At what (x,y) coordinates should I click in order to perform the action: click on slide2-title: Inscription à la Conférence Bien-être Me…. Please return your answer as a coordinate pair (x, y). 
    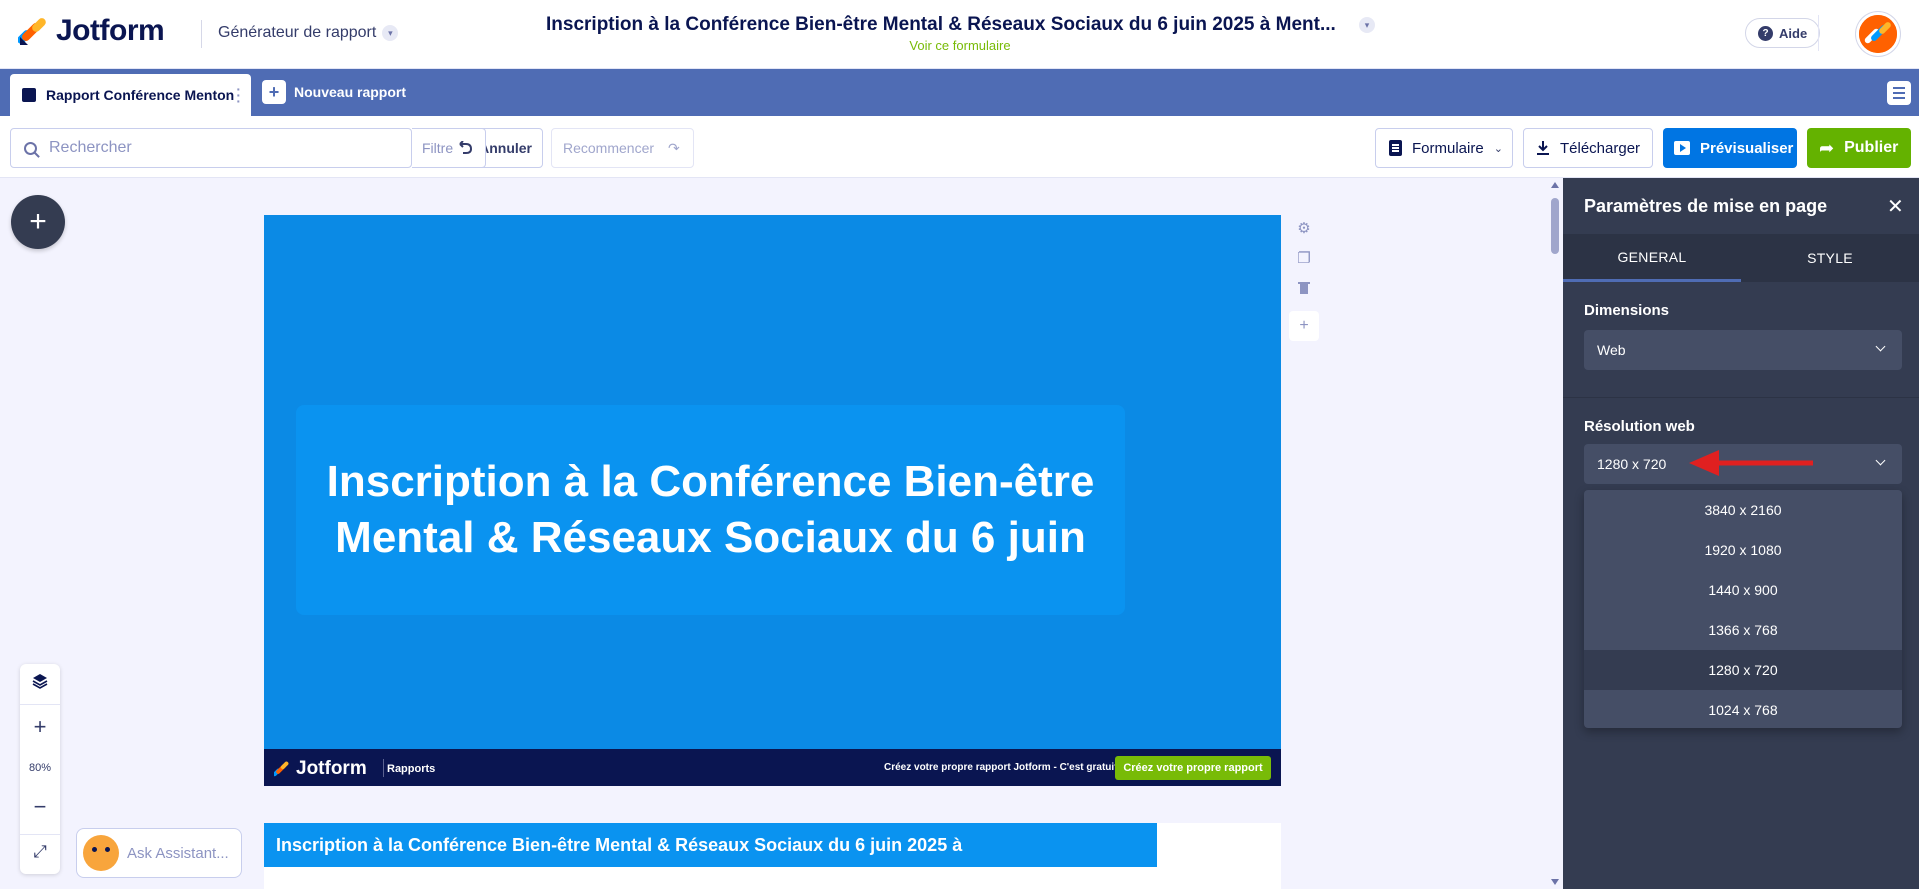
    Looking at the image, I should click on (710, 845).